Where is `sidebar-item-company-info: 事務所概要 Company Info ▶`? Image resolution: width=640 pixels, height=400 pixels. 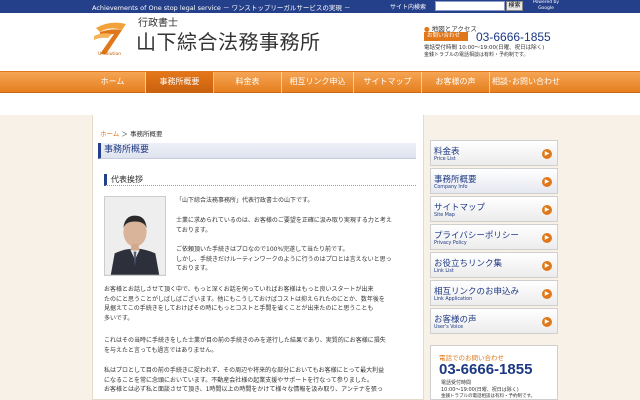 sidebar-item-company-info: 事務所概要 Company Info ▶ is located at coordinates (494, 181).